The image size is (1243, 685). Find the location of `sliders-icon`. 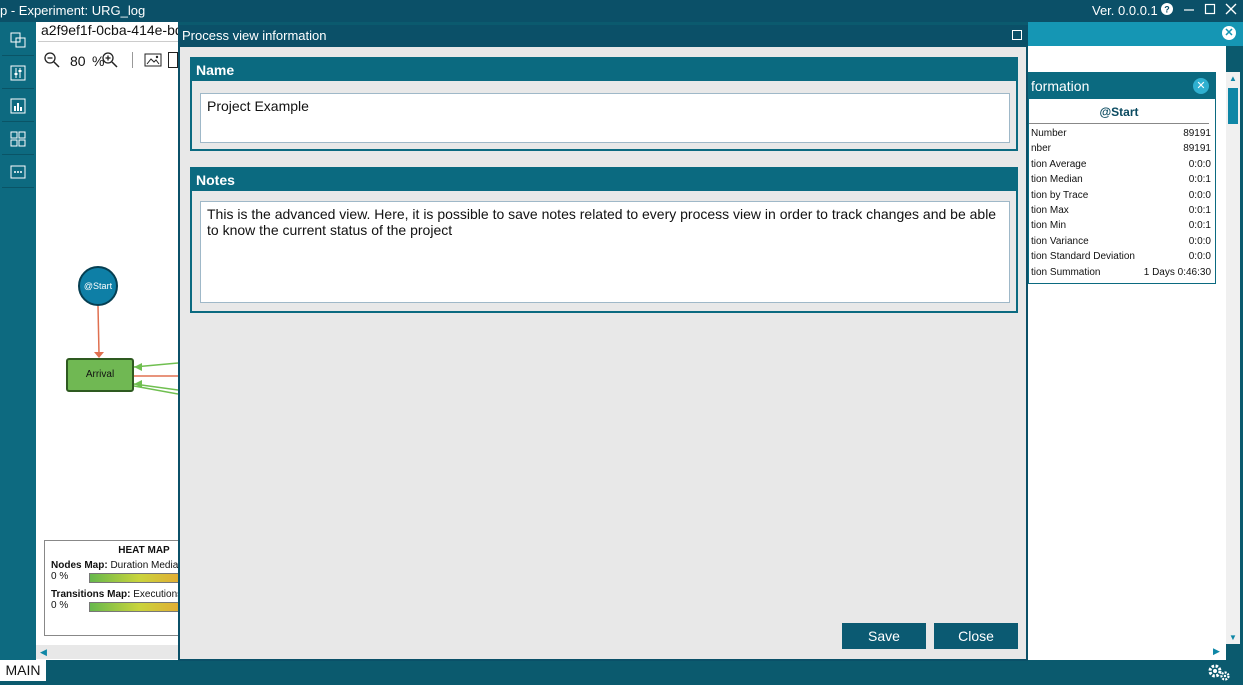

sliders-icon is located at coordinates (18, 73).